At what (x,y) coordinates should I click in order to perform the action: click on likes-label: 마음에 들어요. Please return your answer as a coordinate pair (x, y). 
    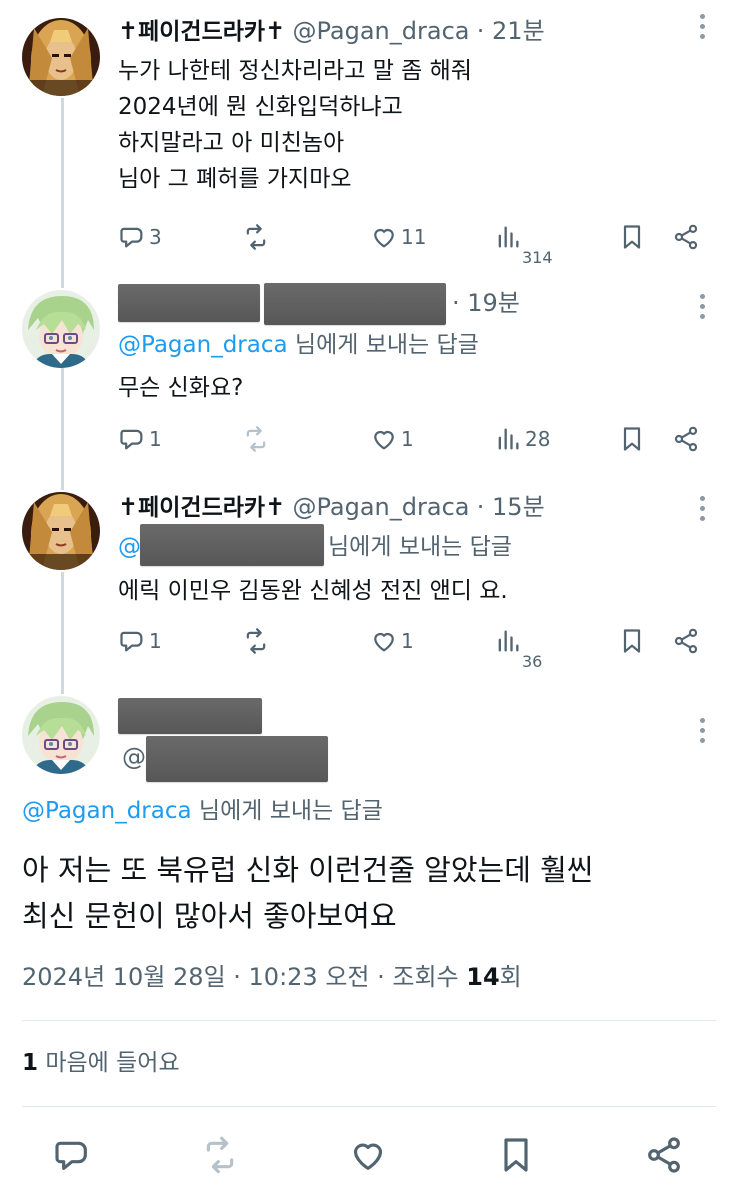
    Looking at the image, I should click on (112, 1063).